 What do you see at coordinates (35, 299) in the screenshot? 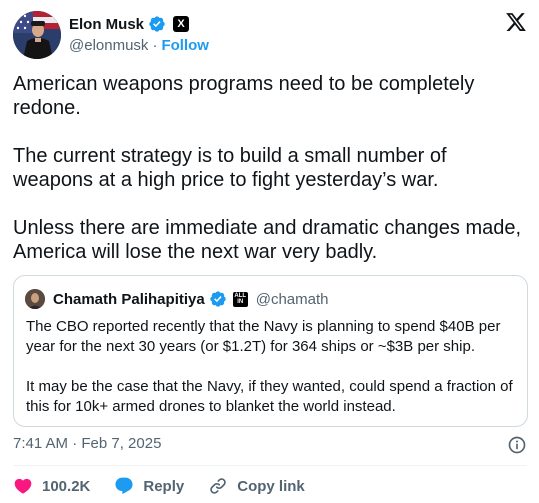
I see `quoted-author-avatar` at bounding box center [35, 299].